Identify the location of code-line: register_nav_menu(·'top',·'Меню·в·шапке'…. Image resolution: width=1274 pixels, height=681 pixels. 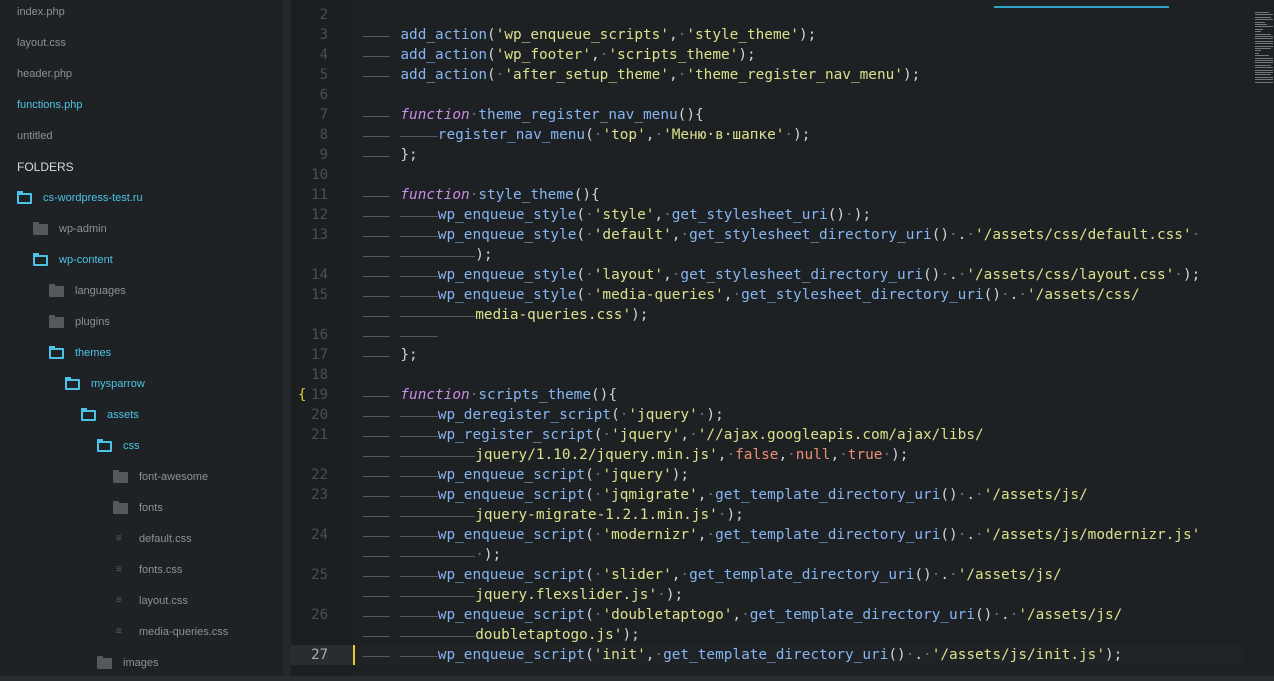
(799, 135).